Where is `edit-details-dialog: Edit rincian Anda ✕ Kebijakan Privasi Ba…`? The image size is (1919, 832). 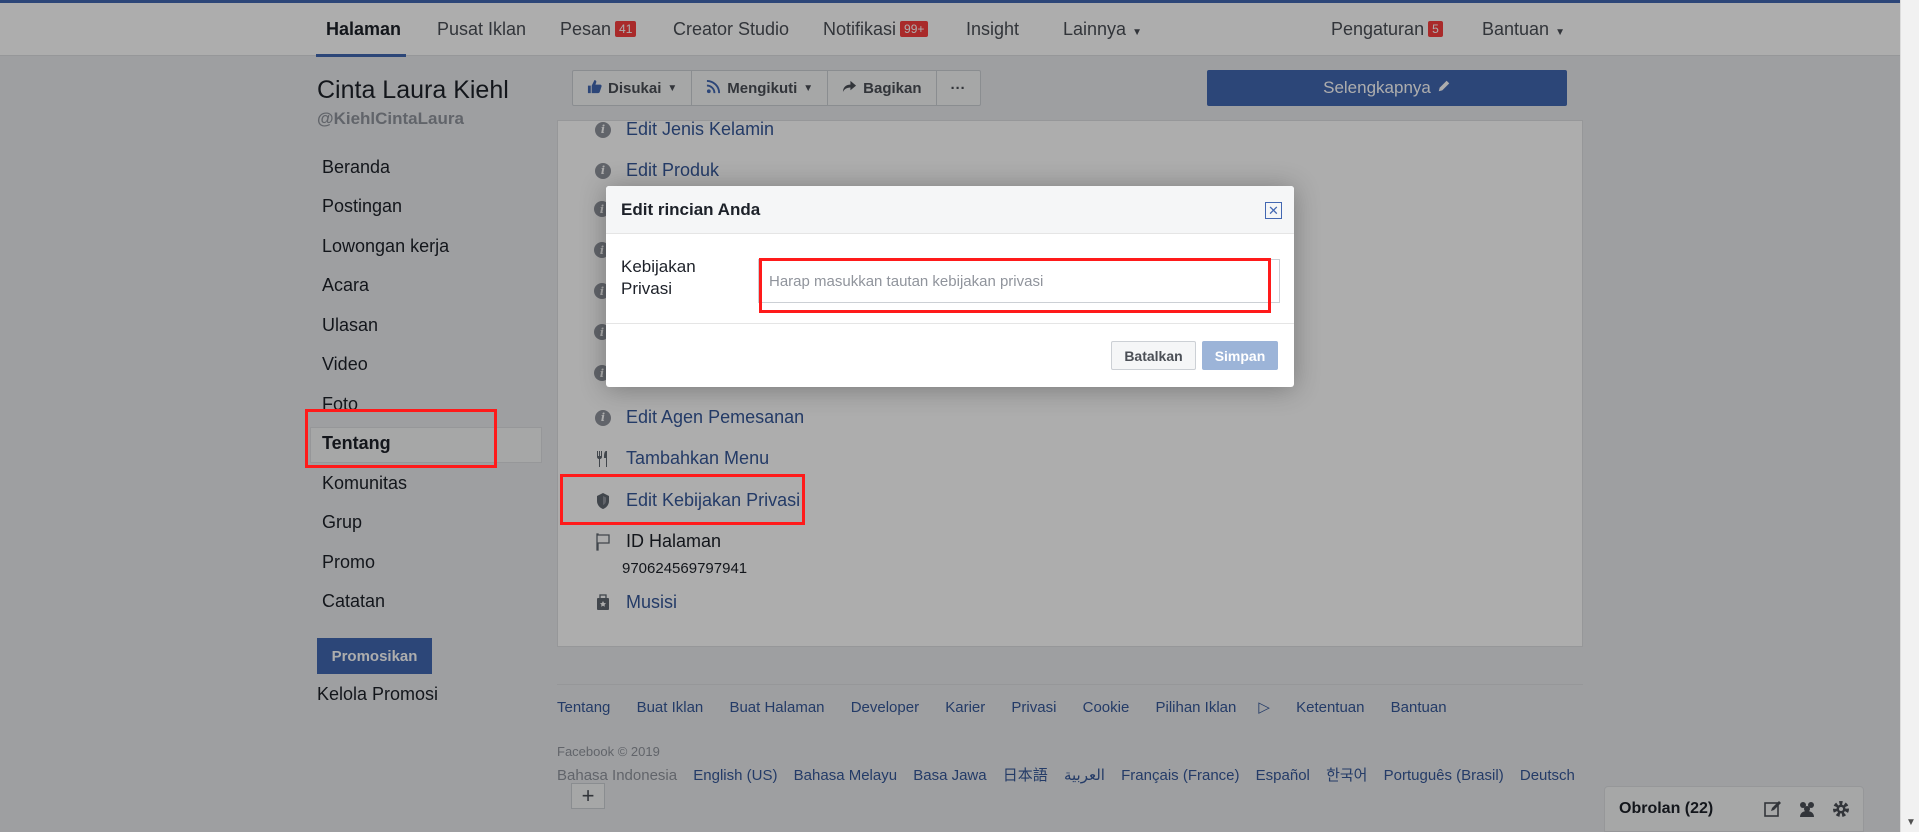 edit-details-dialog: Edit rincian Anda ✕ Kebijakan Privasi Ba… is located at coordinates (950, 286).